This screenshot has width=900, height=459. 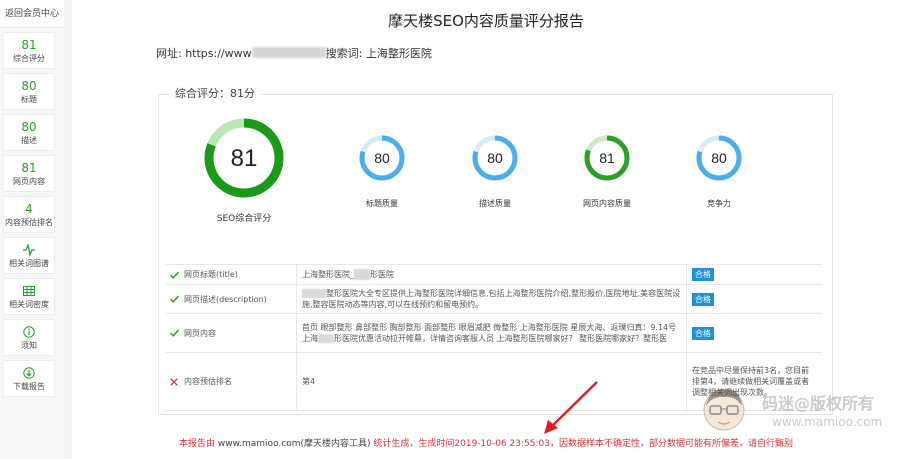 I want to click on search-keyword: 搜索词: 上海整形医院, so click(x=378, y=53).